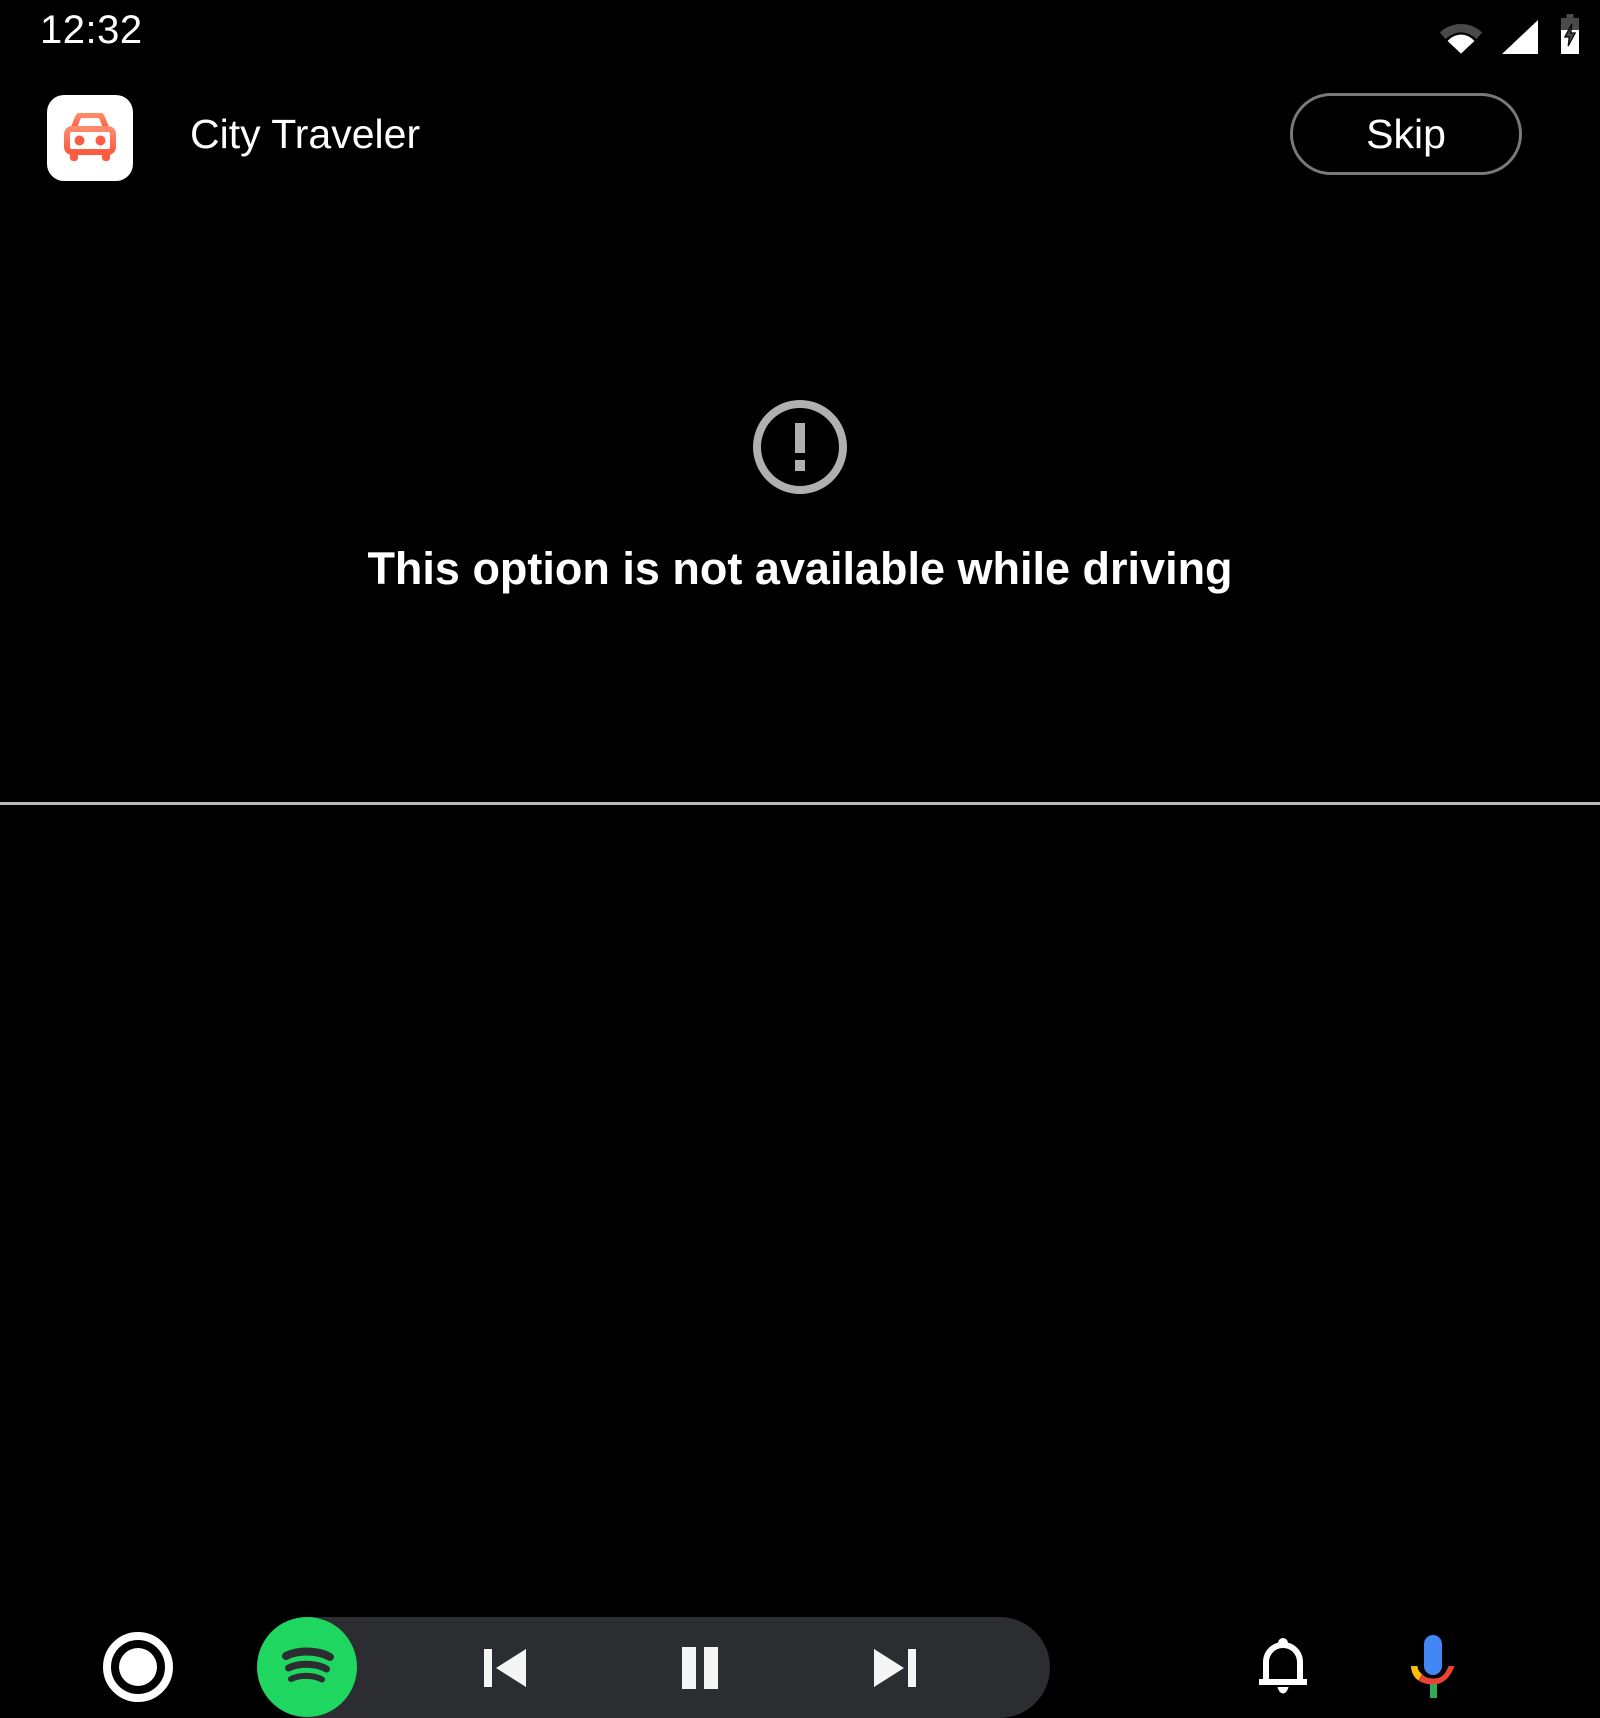 The width and height of the screenshot is (1600, 1718). What do you see at coordinates (654, 1667) in the screenshot?
I see `media-controls-pill` at bounding box center [654, 1667].